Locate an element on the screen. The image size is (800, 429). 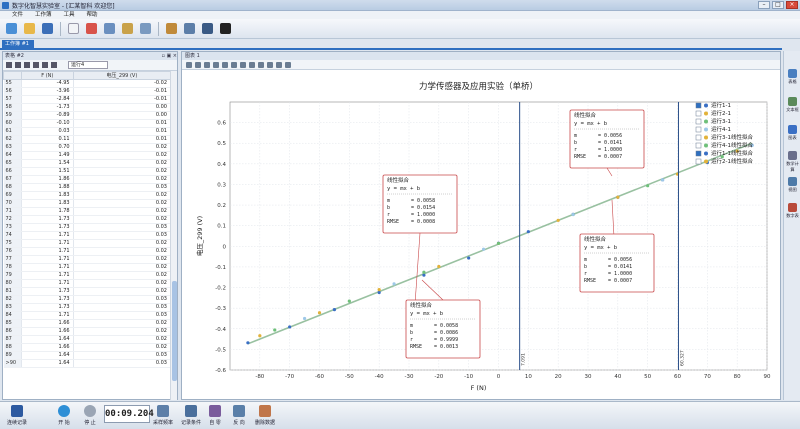
row-index: 78 is located at coordinates (12, 267).